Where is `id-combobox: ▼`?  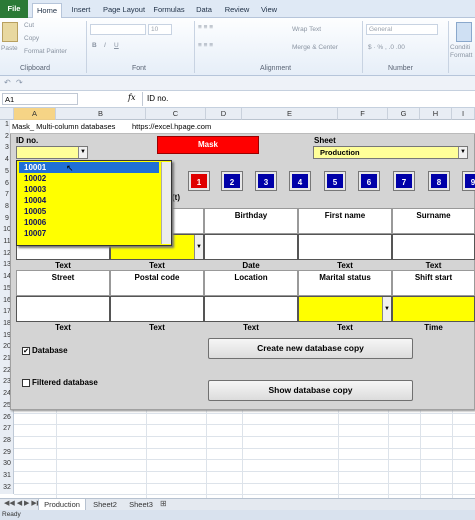
id-combobox: ▼ is located at coordinates (52, 152).